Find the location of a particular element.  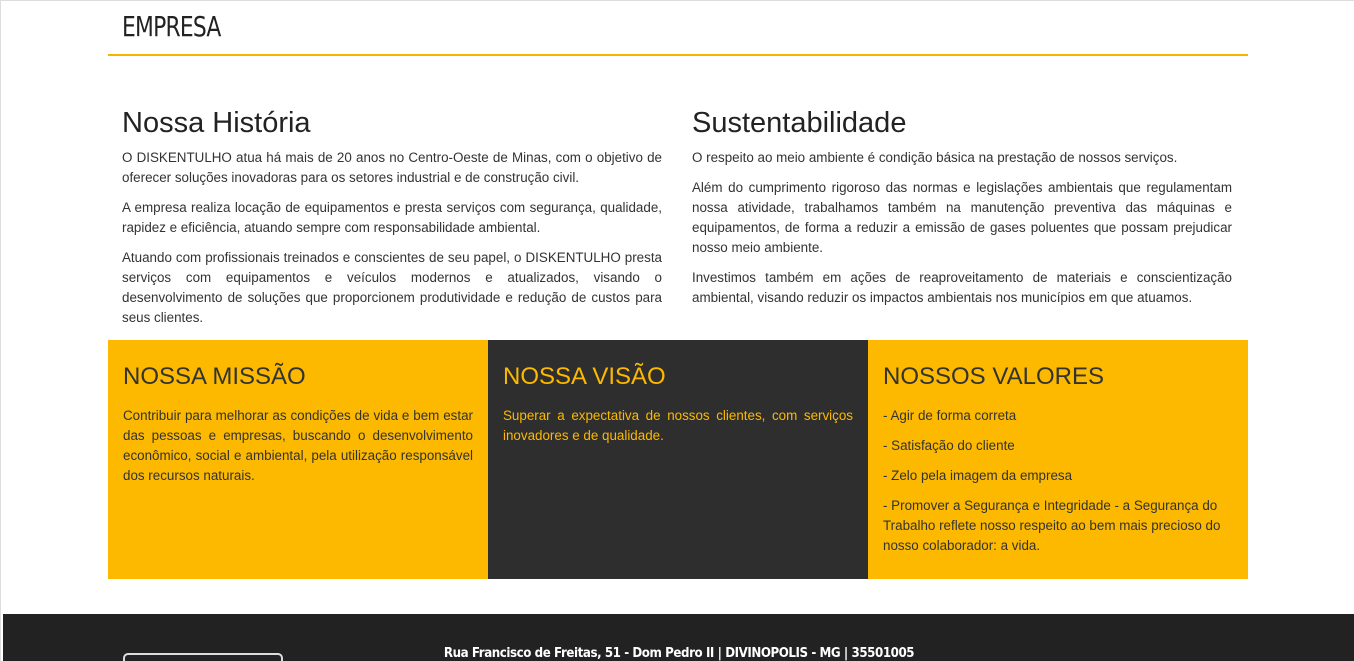

historia-heading: Nossa História is located at coordinates (216, 123).